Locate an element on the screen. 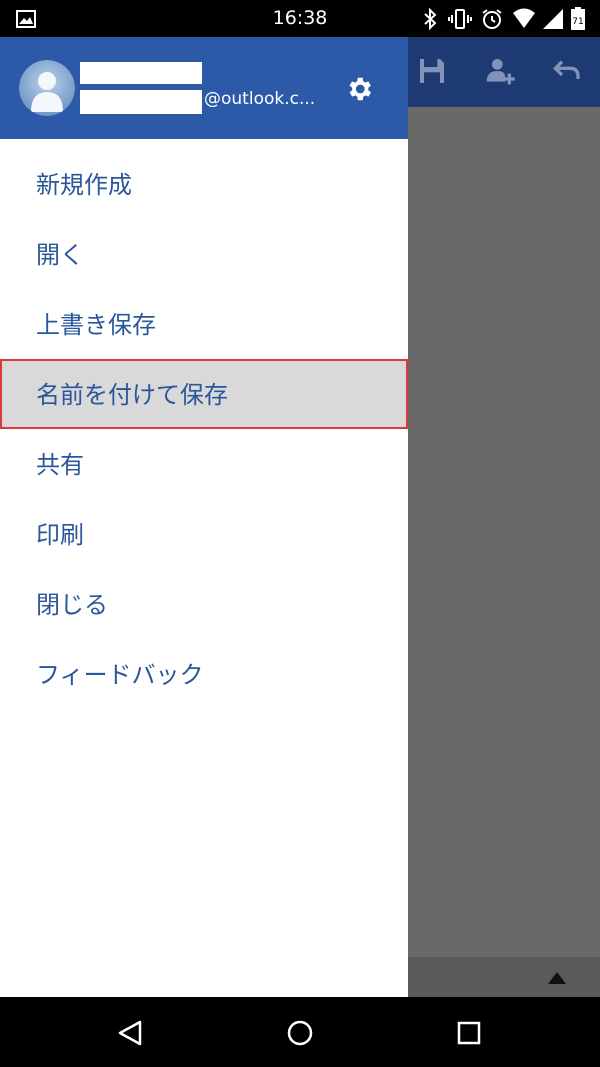 The image size is (600, 1067). menu-item-label: 新規作成 is located at coordinates (84, 185).